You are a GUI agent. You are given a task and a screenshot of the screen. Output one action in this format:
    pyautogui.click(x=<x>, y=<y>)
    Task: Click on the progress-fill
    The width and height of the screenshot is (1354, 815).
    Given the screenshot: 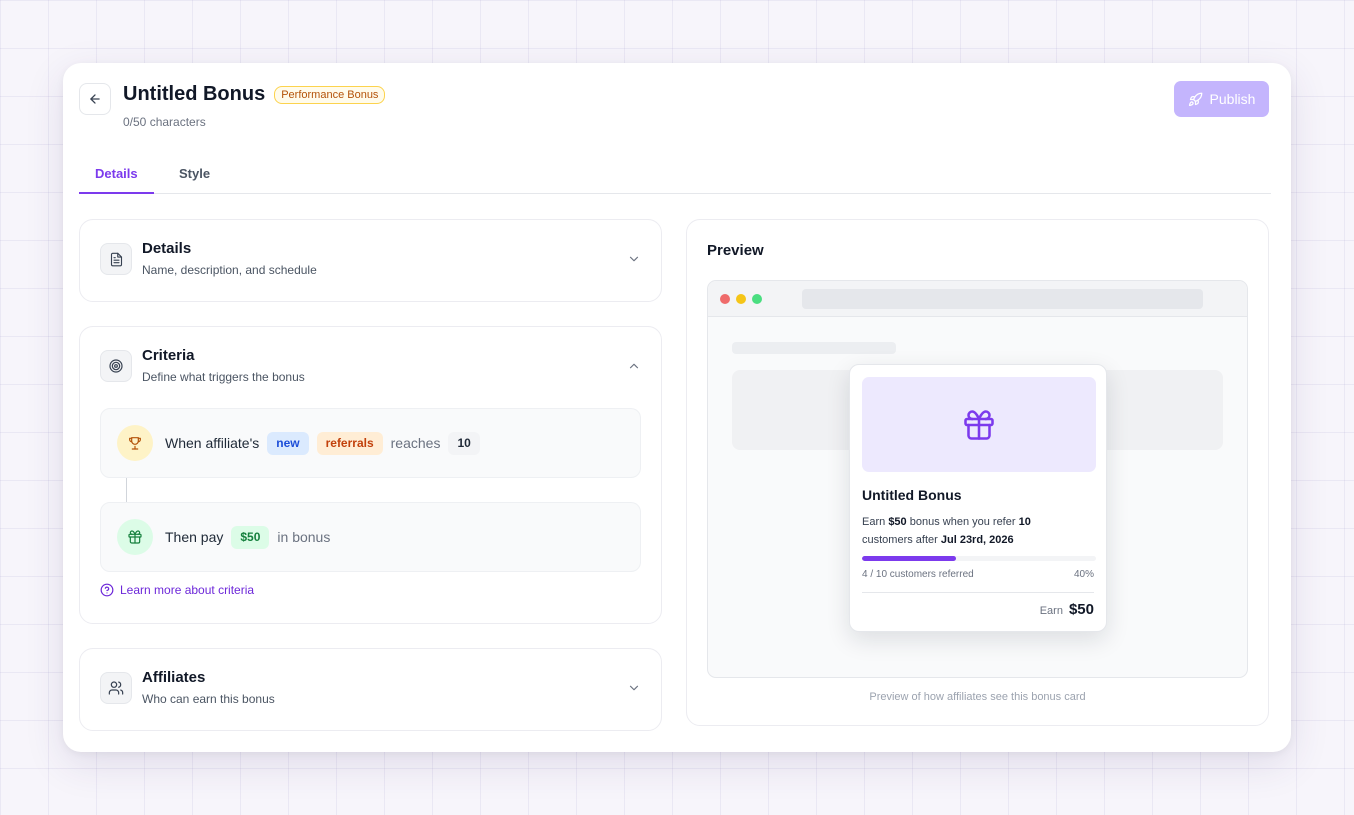 What is the action you would take?
    pyautogui.click(x=909, y=558)
    